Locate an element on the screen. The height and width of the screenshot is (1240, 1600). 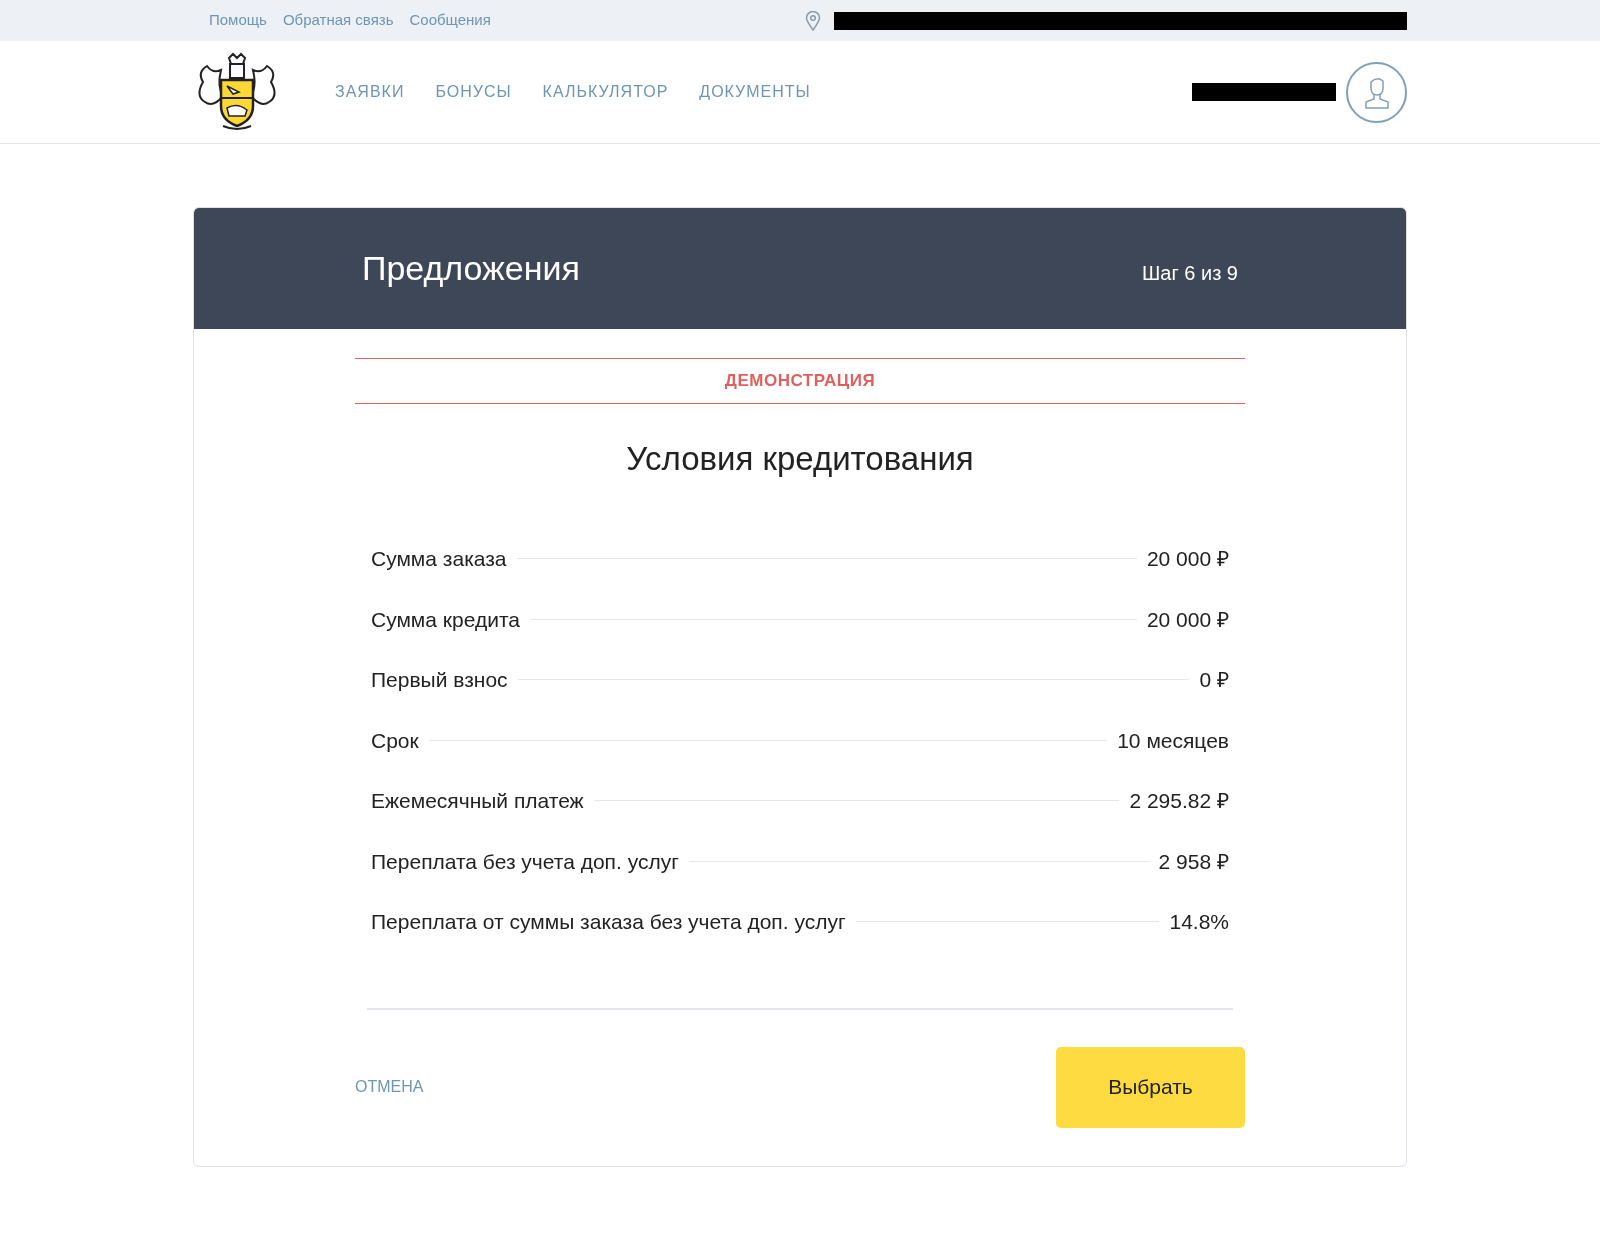
term-label: Ежемесячный платеж is located at coordinates (477, 801).